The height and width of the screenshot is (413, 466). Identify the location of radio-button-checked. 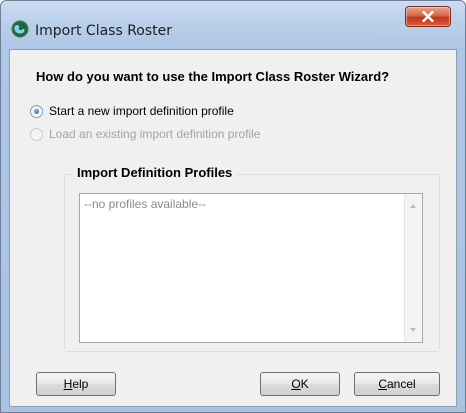
(36, 111).